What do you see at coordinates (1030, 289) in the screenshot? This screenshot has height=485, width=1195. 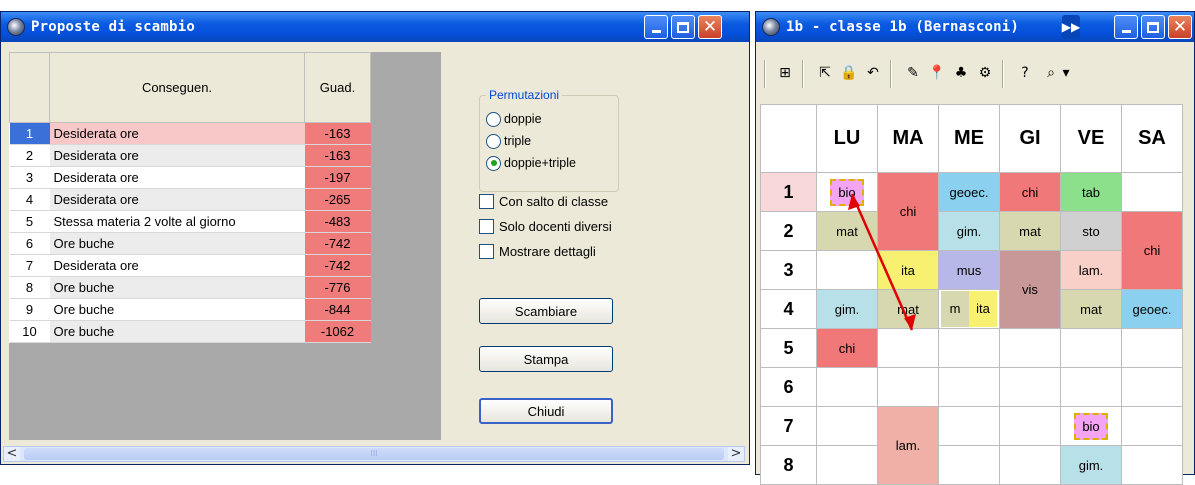 I see `lesson-cell: vis` at bounding box center [1030, 289].